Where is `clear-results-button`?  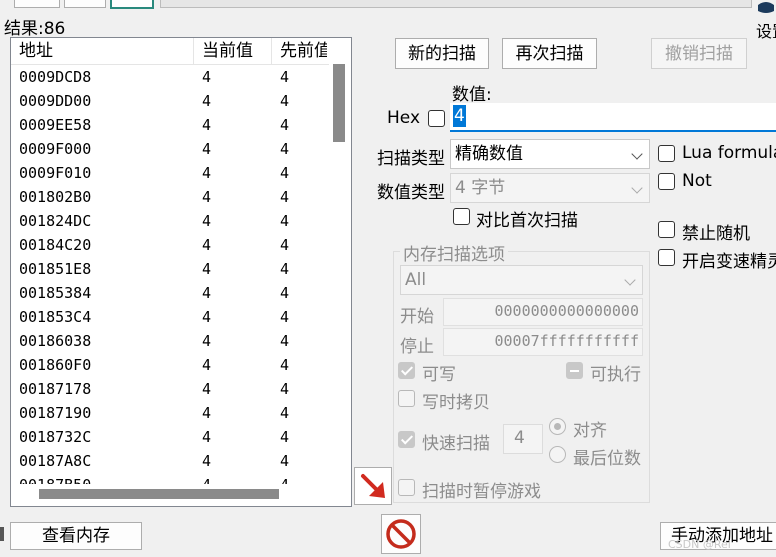 clear-results-button is located at coordinates (401, 534).